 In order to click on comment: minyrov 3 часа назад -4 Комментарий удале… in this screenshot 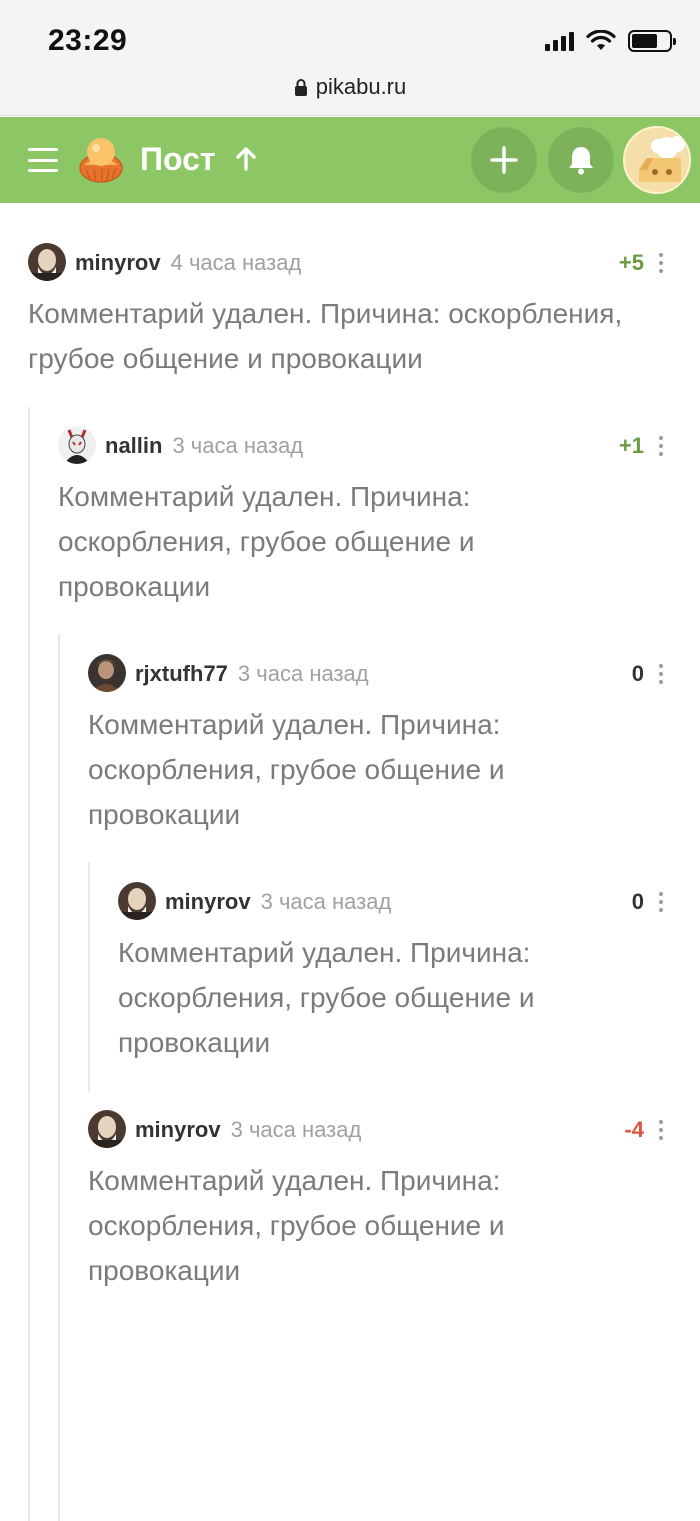, I will do `click(380, 1201)`.